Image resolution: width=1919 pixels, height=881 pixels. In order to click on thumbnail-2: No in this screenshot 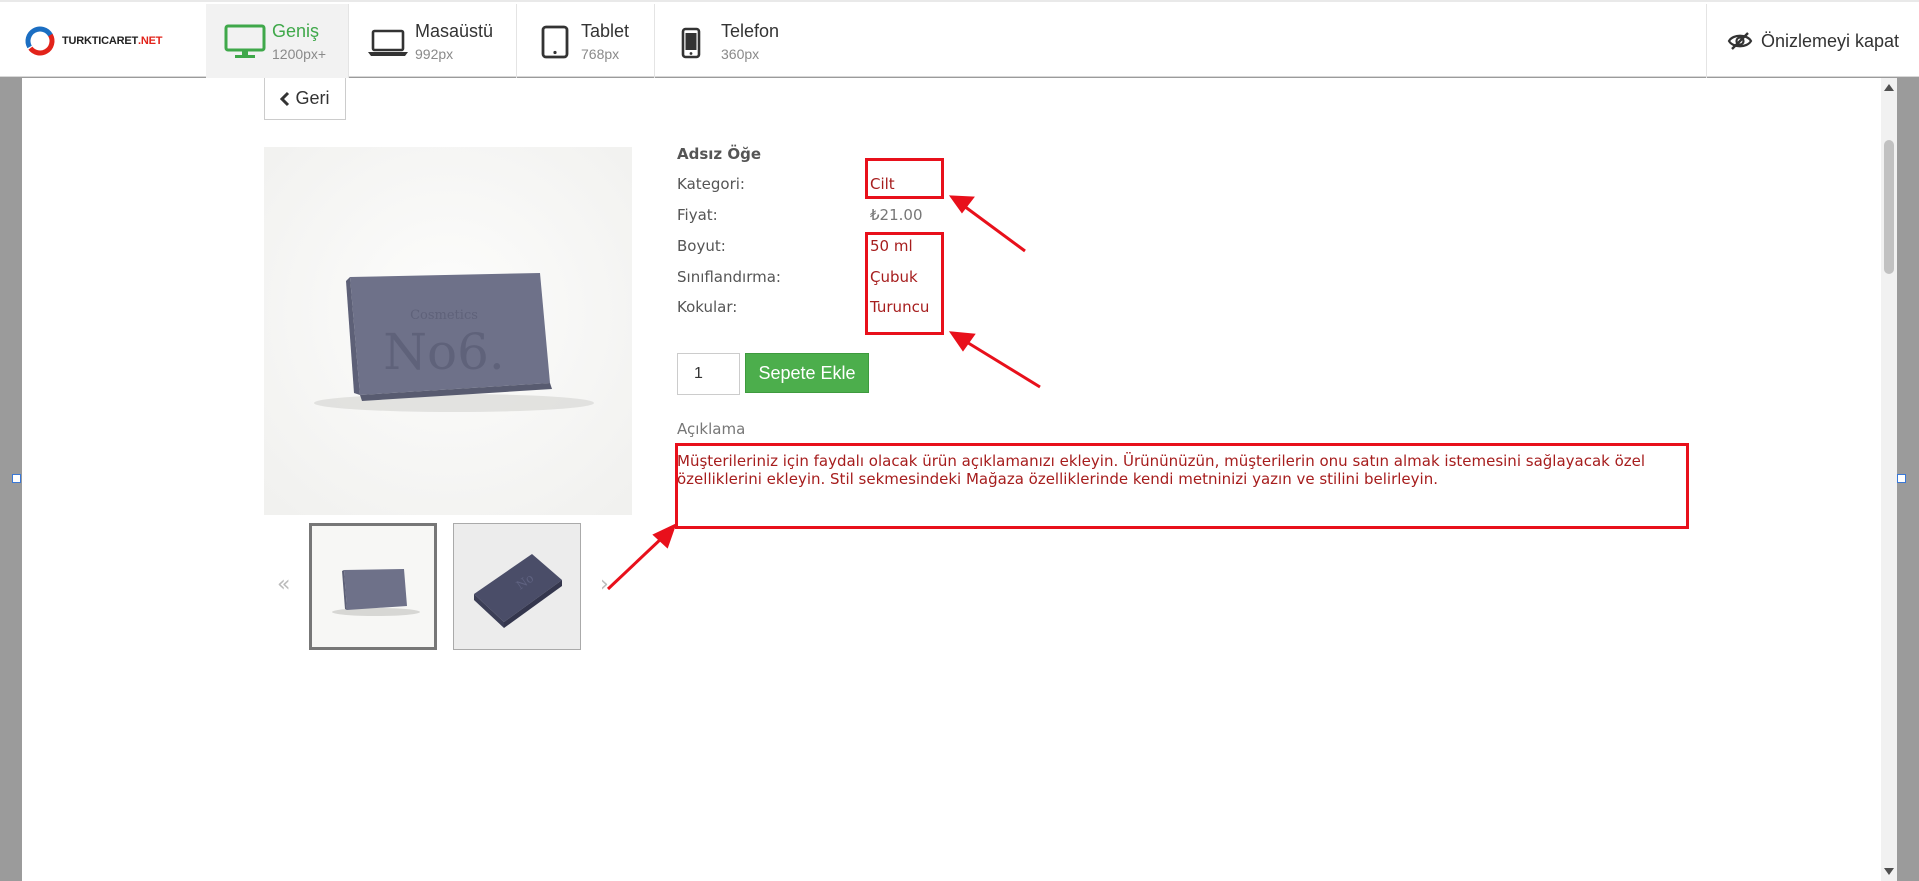, I will do `click(517, 586)`.